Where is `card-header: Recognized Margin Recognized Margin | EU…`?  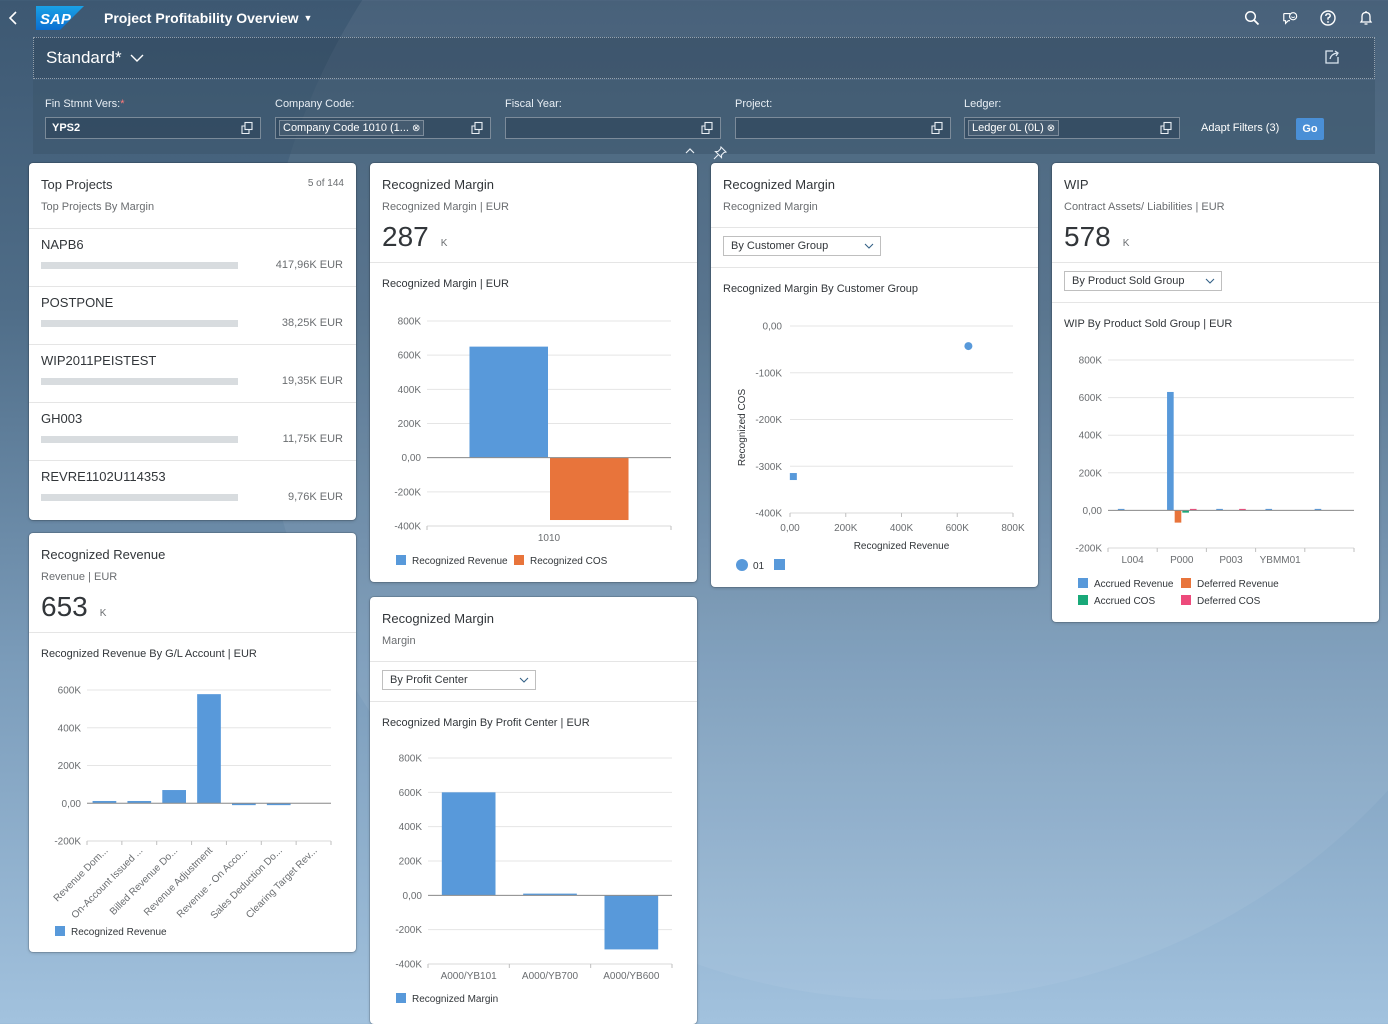
card-header: Recognized Margin Recognized Margin | EU… is located at coordinates (533, 212).